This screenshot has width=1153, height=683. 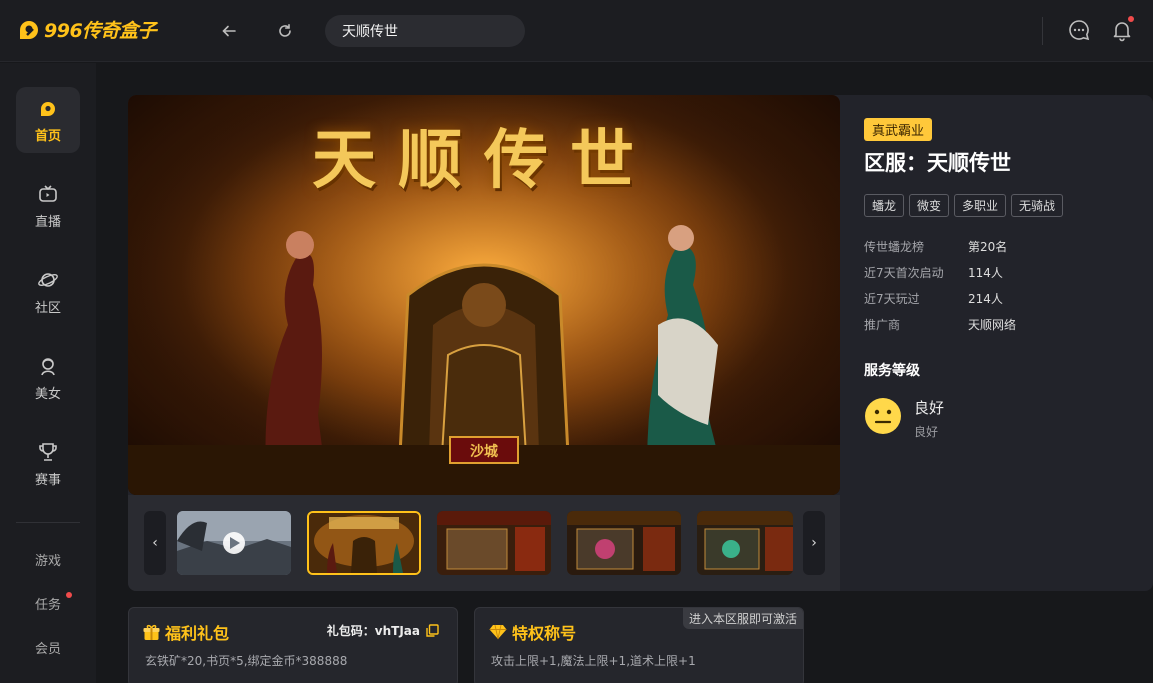 I want to click on chevron-left-icon: ‹, so click(x=155, y=543).